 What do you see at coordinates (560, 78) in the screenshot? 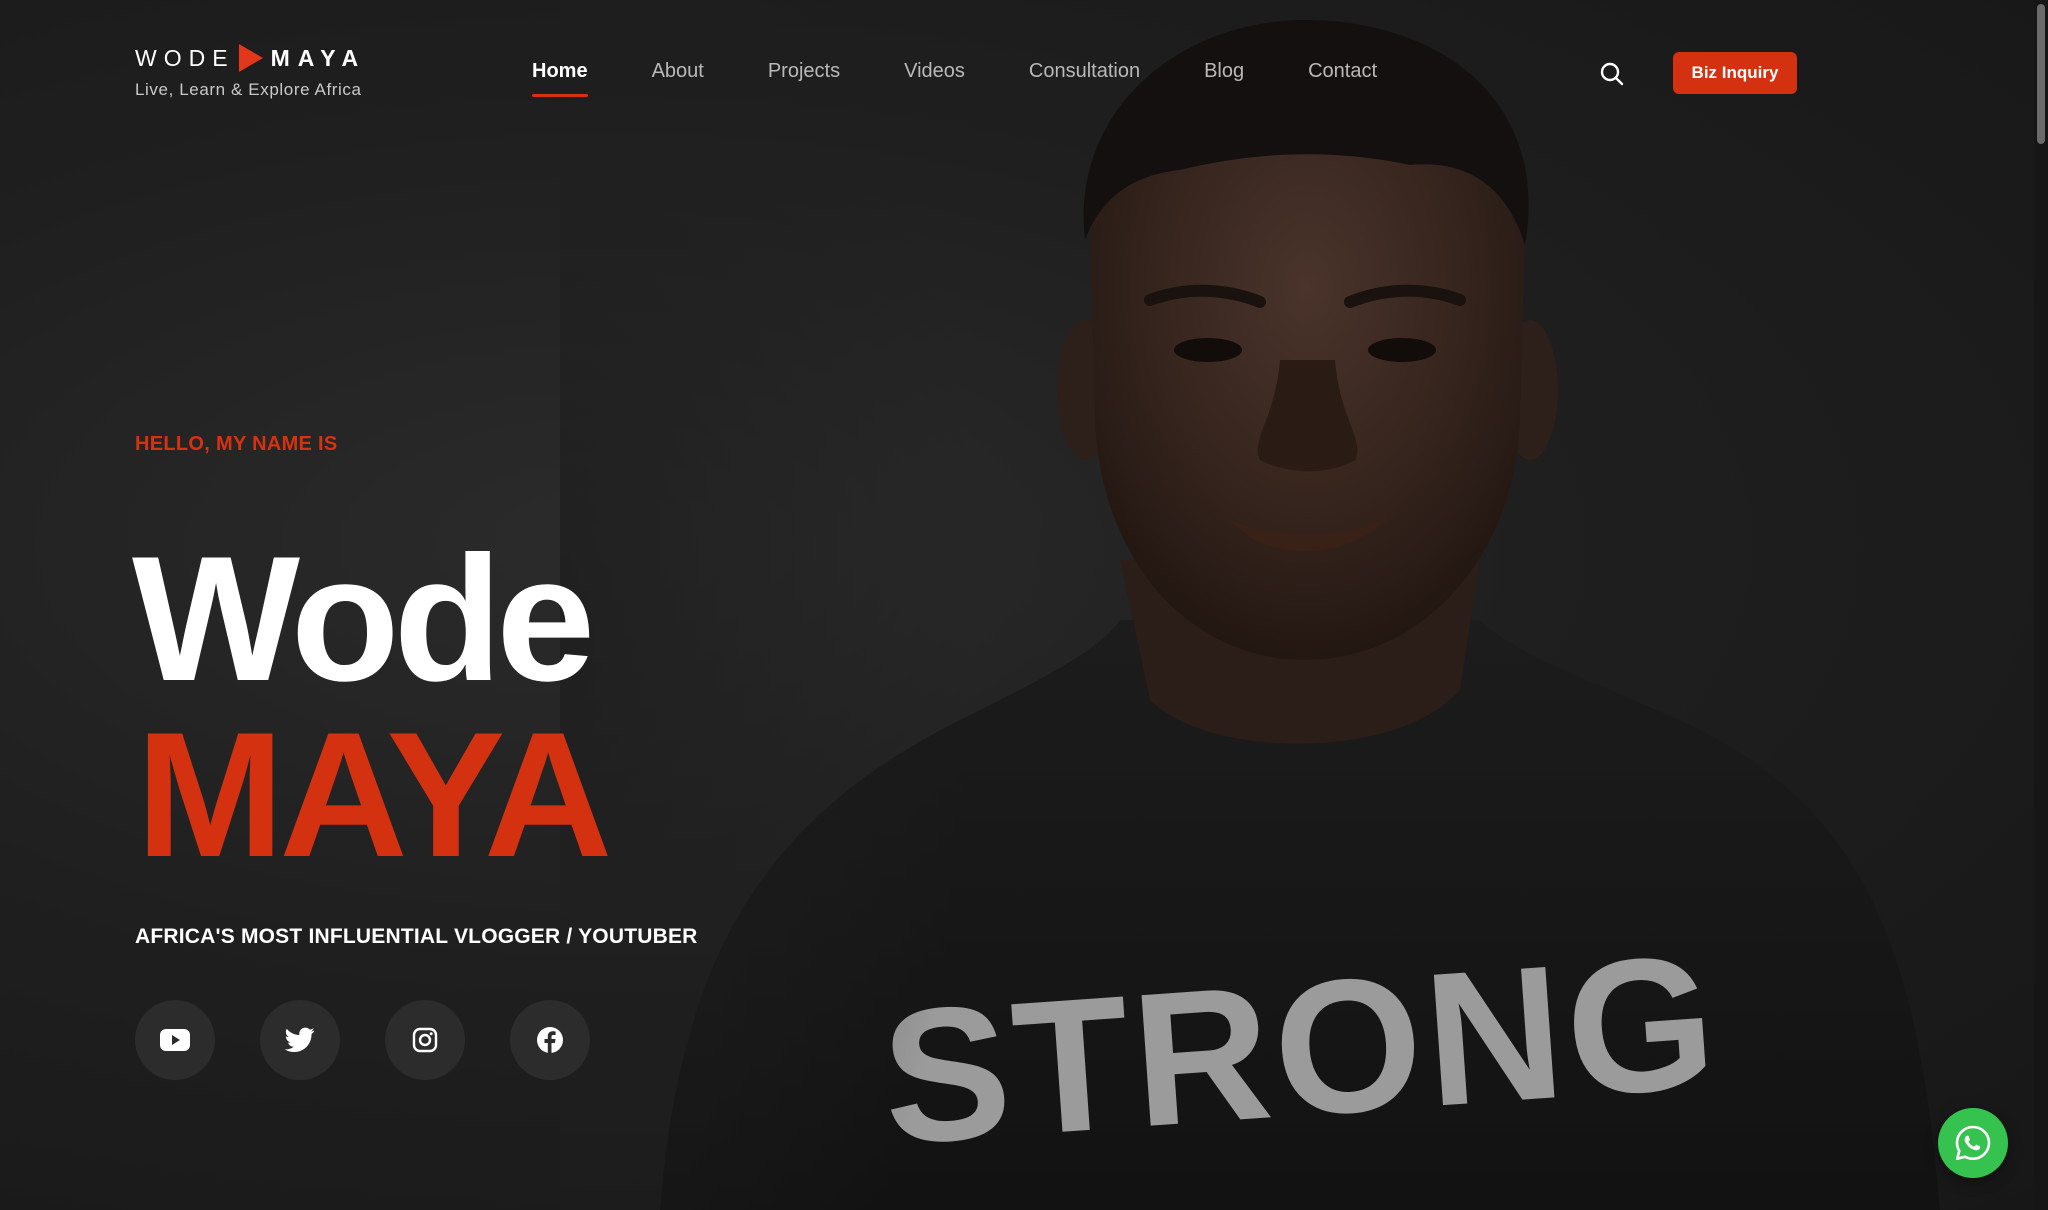
I see `nav-item-home: Home` at bounding box center [560, 78].